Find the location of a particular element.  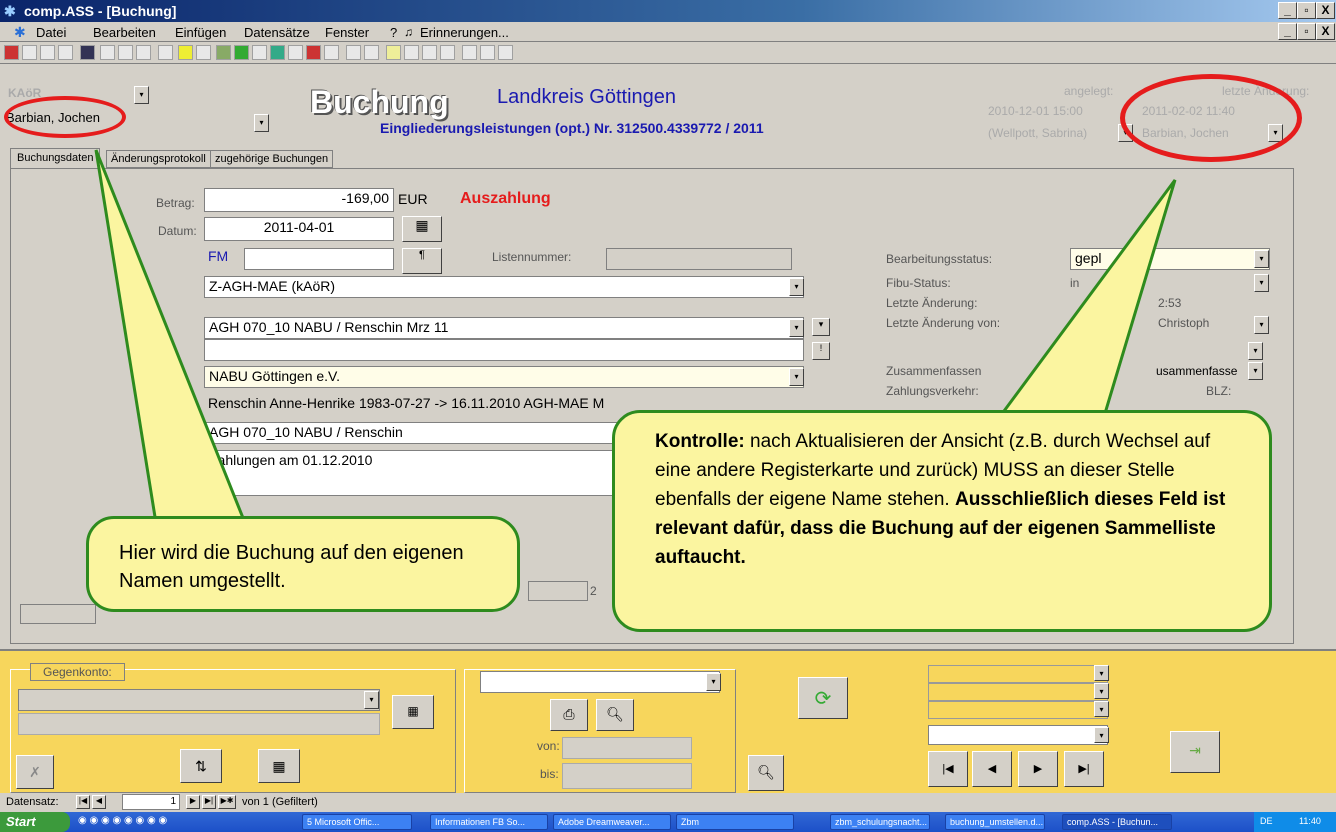

print-button: ⎙ is located at coordinates (569, 715).